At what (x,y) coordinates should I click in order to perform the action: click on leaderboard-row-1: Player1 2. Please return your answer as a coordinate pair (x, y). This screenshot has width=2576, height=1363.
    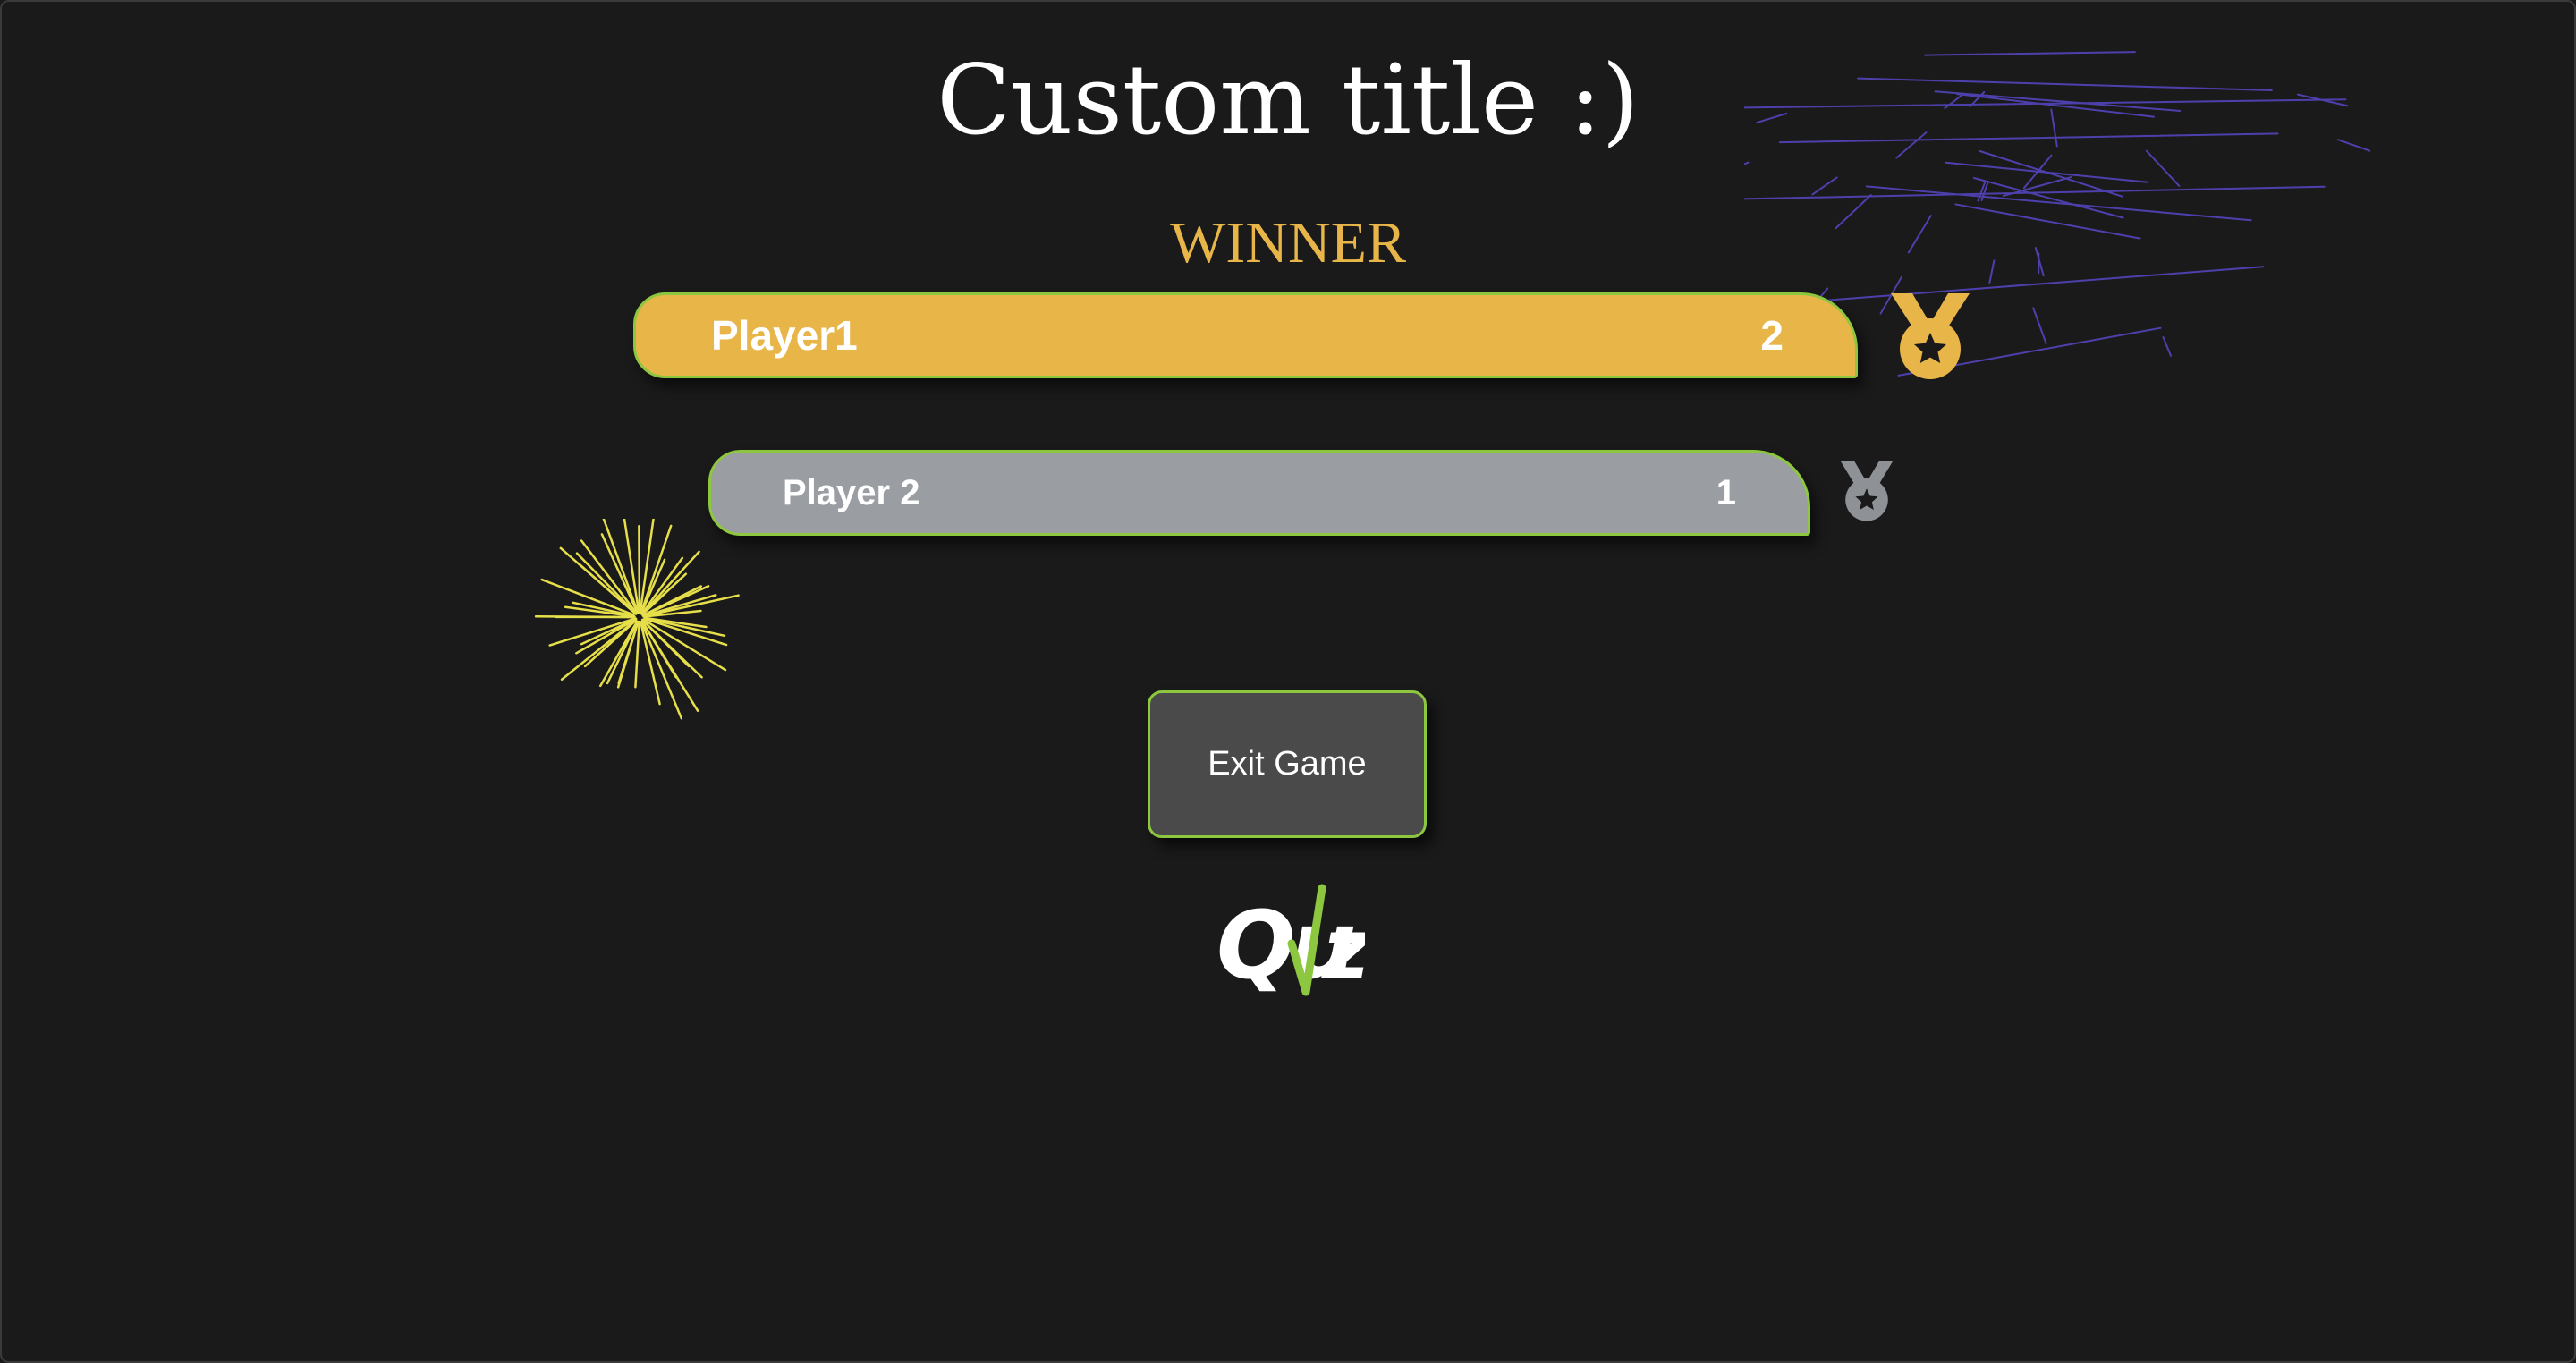
    Looking at the image, I should click on (1245, 335).